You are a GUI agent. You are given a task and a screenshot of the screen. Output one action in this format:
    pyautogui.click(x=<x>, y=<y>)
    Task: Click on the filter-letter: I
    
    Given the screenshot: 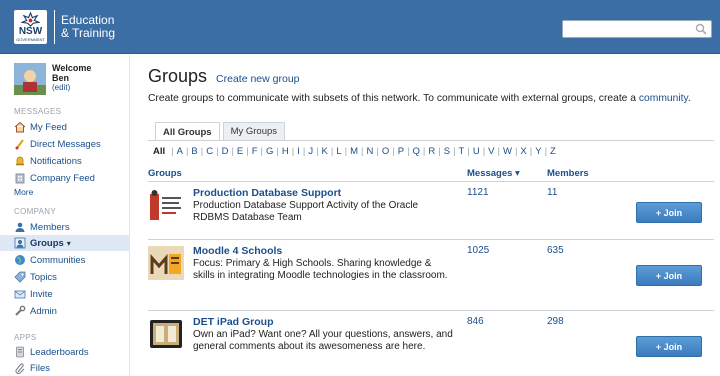 What is the action you would take?
    pyautogui.click(x=298, y=151)
    